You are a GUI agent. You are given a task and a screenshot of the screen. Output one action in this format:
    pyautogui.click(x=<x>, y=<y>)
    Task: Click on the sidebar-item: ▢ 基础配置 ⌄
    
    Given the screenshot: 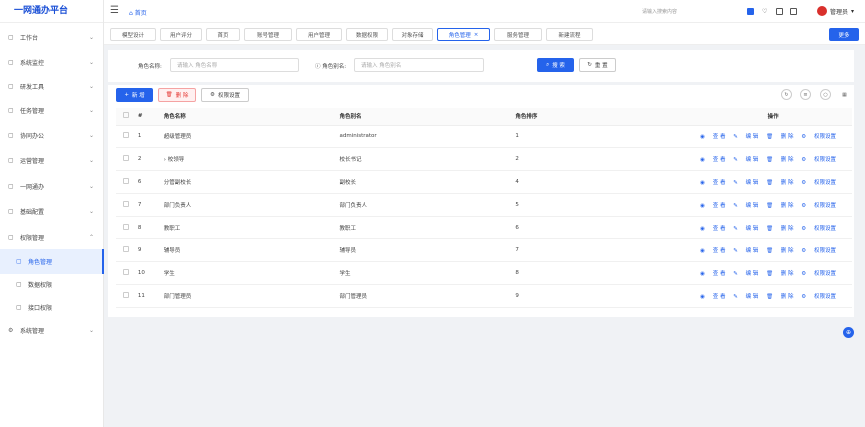 What is the action you would take?
    pyautogui.click(x=52, y=211)
    